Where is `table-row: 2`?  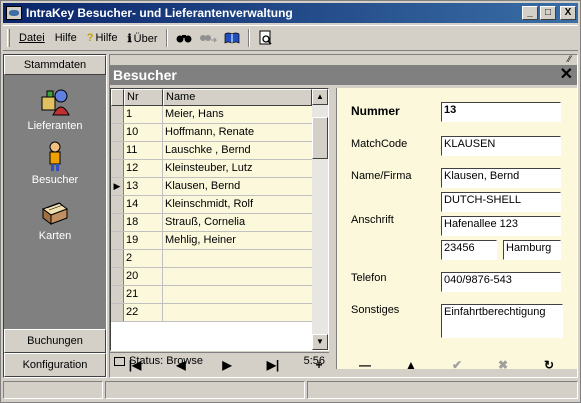 table-row: 2 is located at coordinates (211, 259).